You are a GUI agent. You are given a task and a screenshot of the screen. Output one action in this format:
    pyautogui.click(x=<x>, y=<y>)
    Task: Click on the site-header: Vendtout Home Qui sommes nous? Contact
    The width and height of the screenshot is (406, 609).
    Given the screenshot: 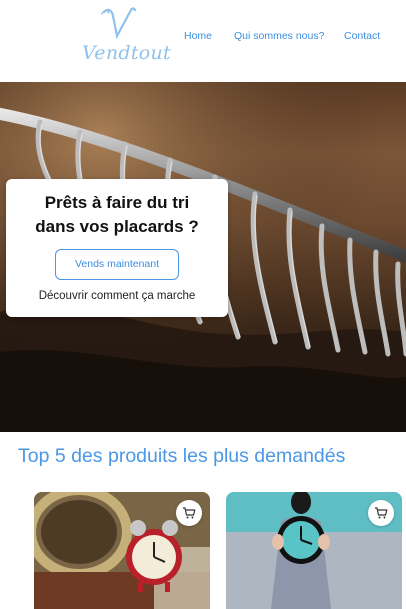 What is the action you would take?
    pyautogui.click(x=203, y=41)
    